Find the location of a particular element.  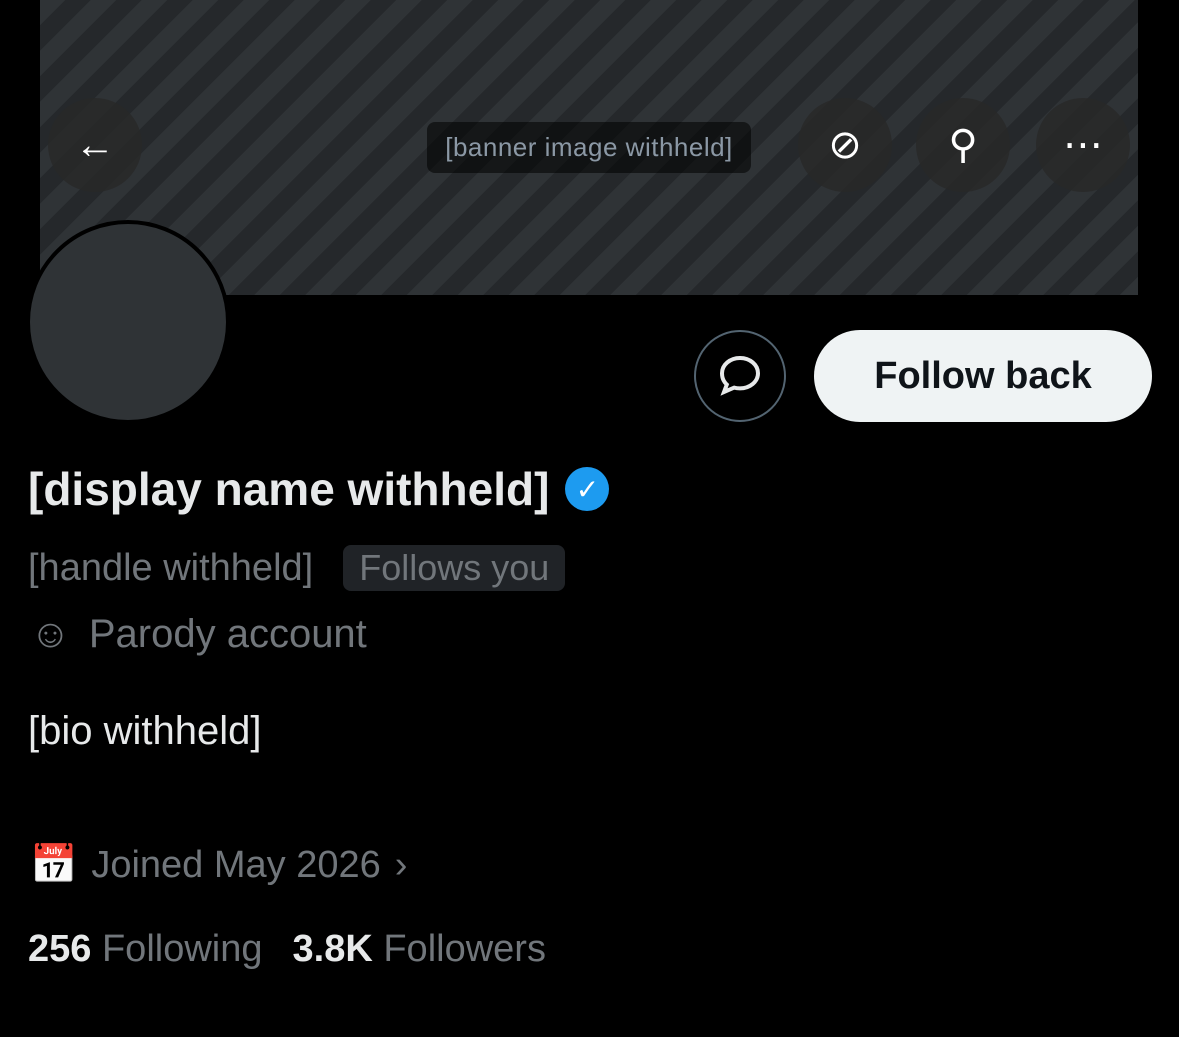

followers-link: 3.8K Followers is located at coordinates (419, 949).